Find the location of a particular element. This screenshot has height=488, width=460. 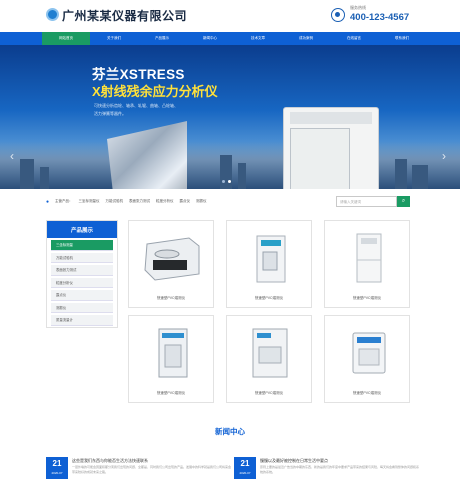

sidebar-item: 露点仪 is located at coordinates (82, 295).